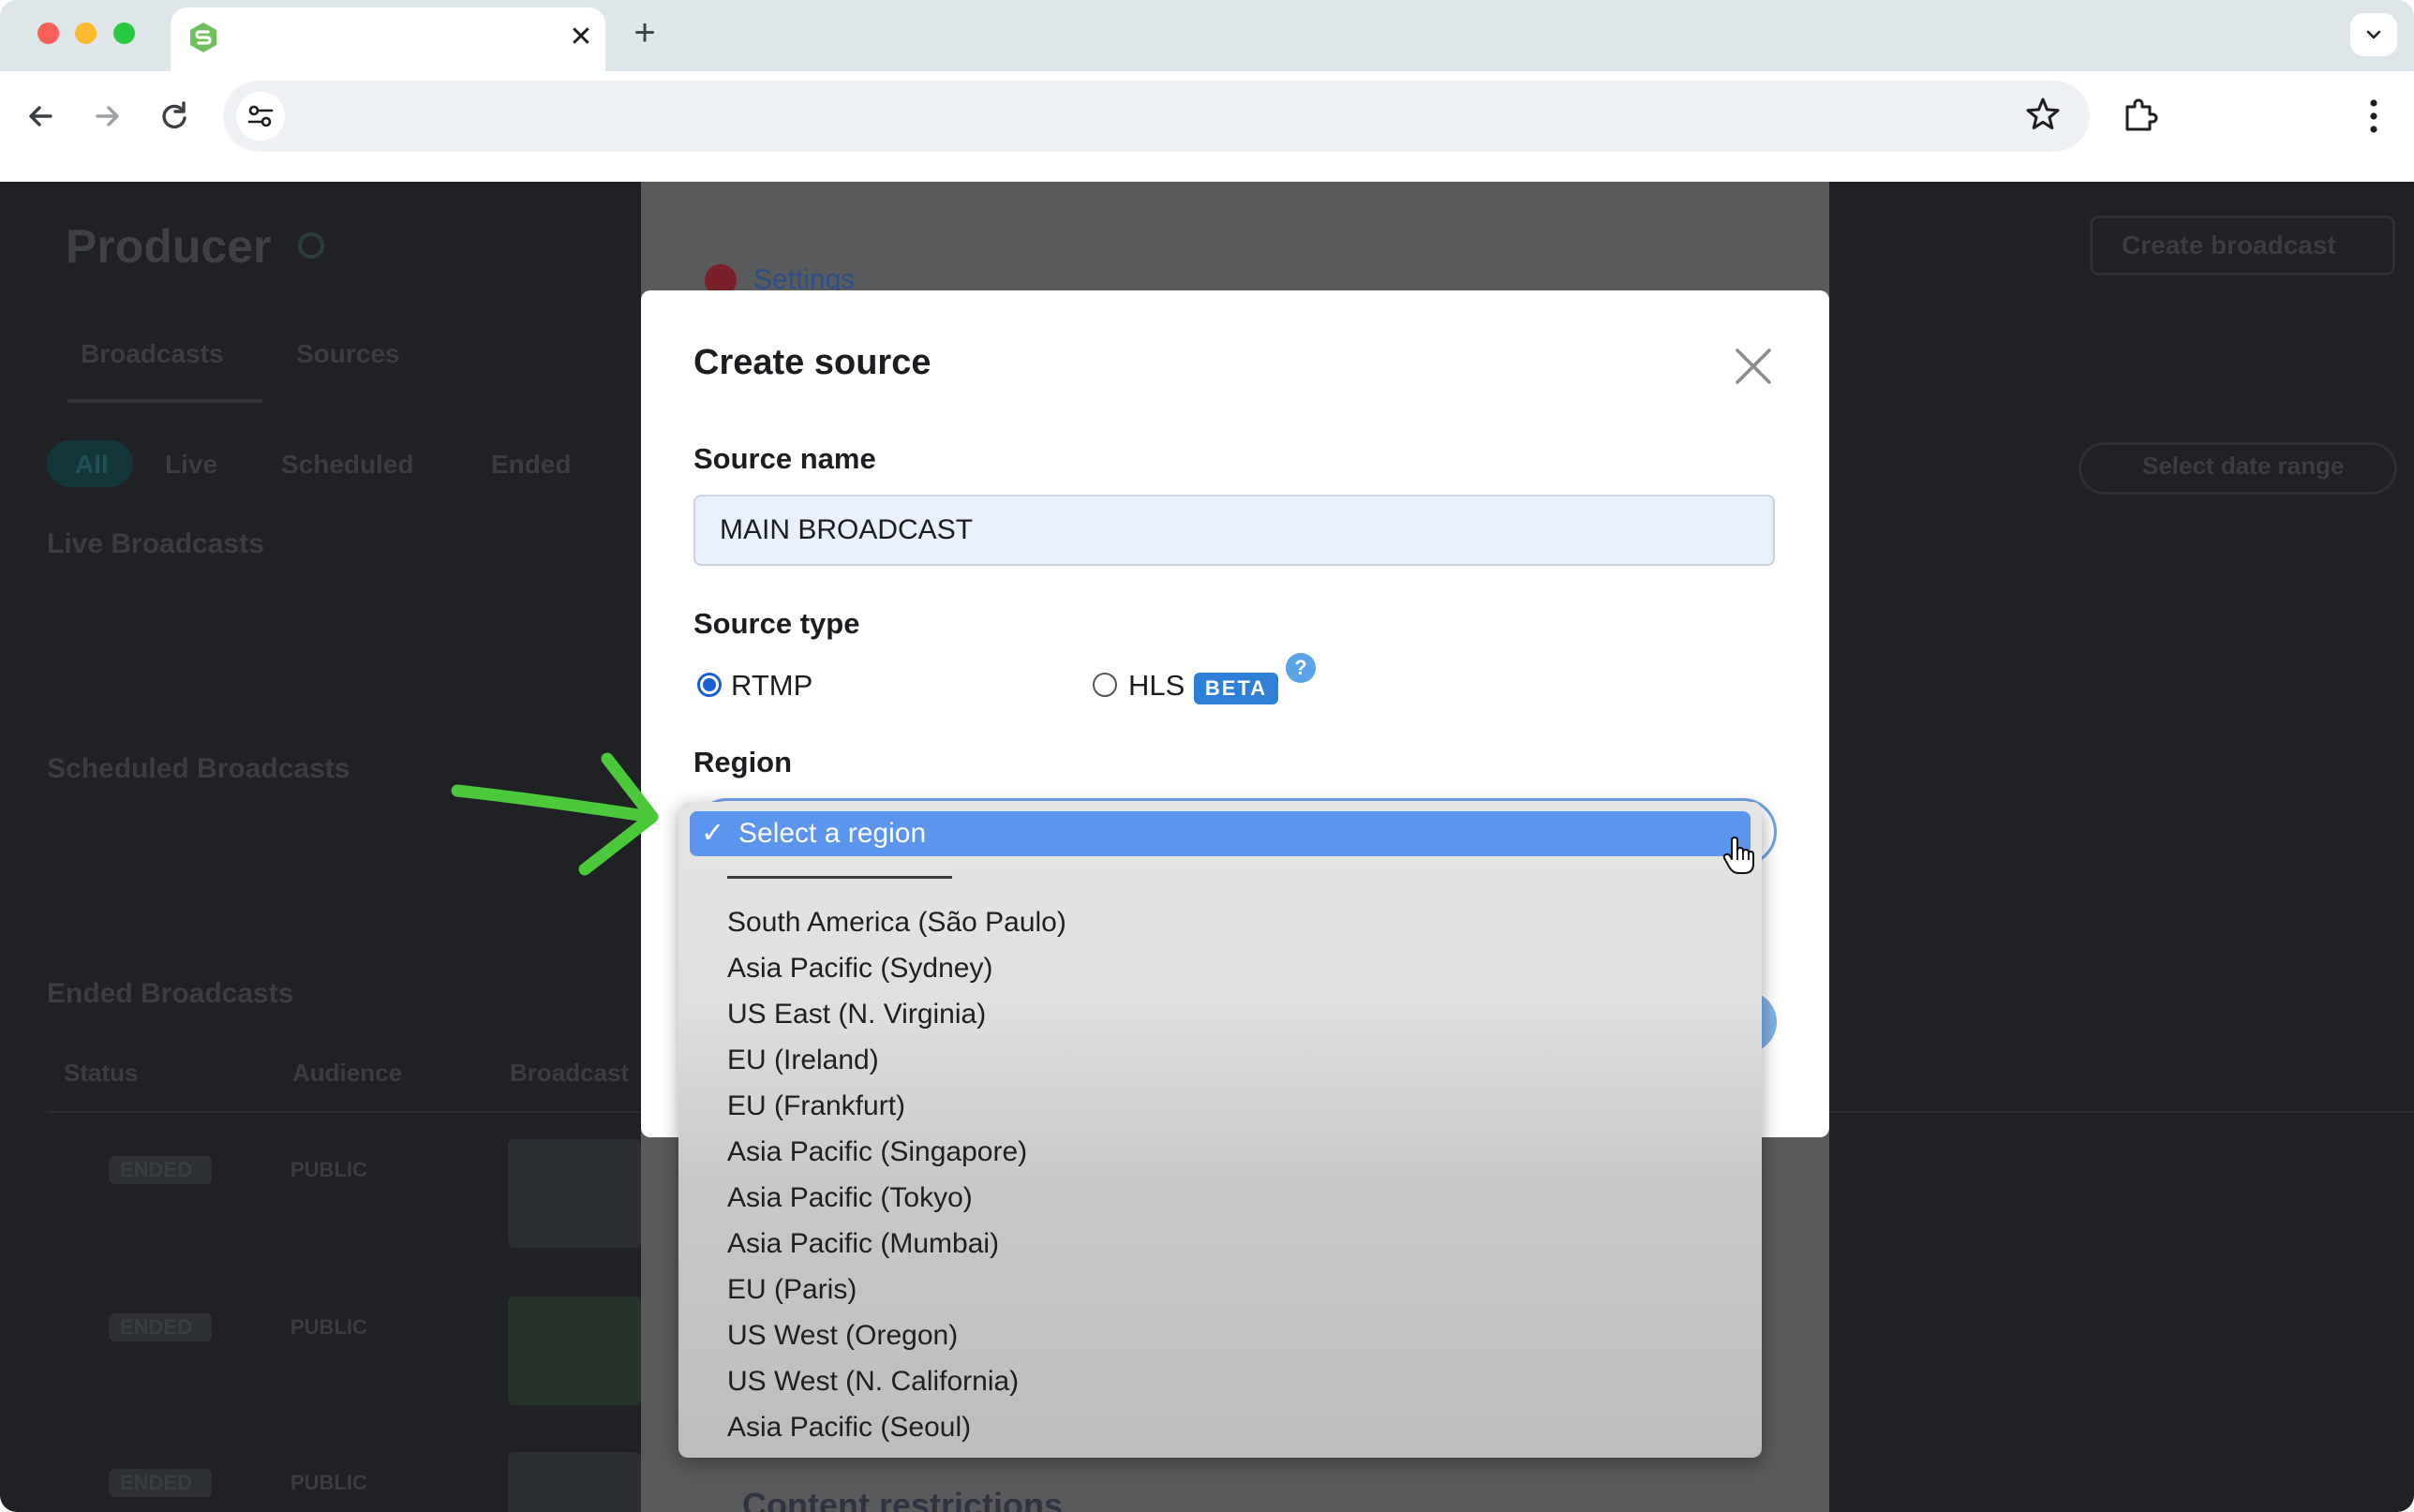 Image resolution: width=2414 pixels, height=1512 pixels. I want to click on site-settings-icon, so click(260, 116).